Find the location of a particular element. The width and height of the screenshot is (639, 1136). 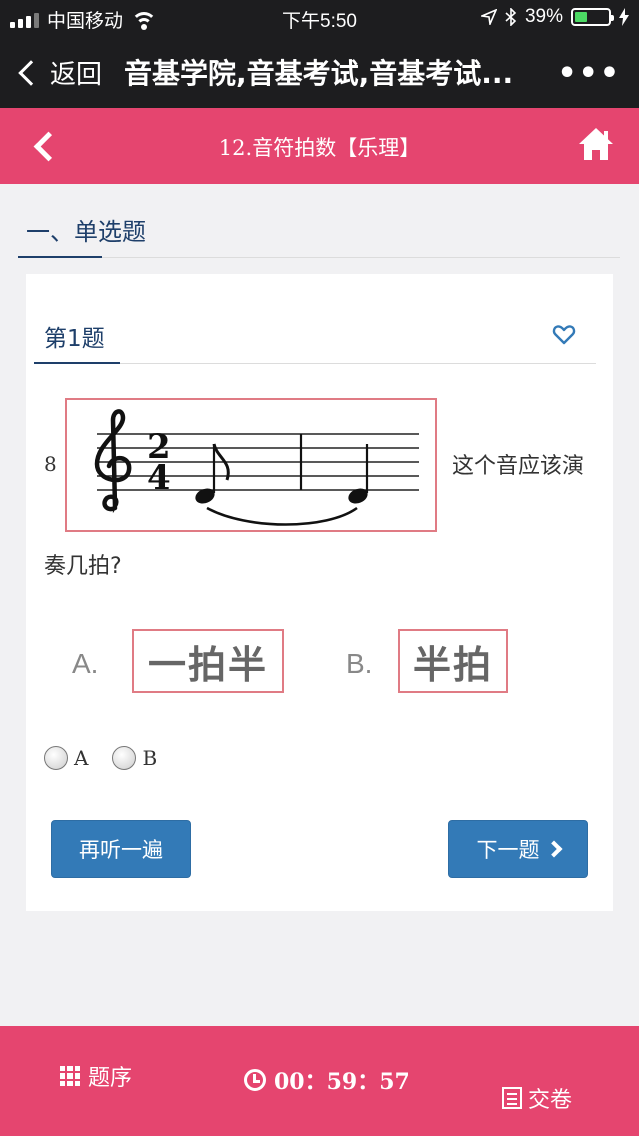

battery-fill is located at coordinates (581, 17).